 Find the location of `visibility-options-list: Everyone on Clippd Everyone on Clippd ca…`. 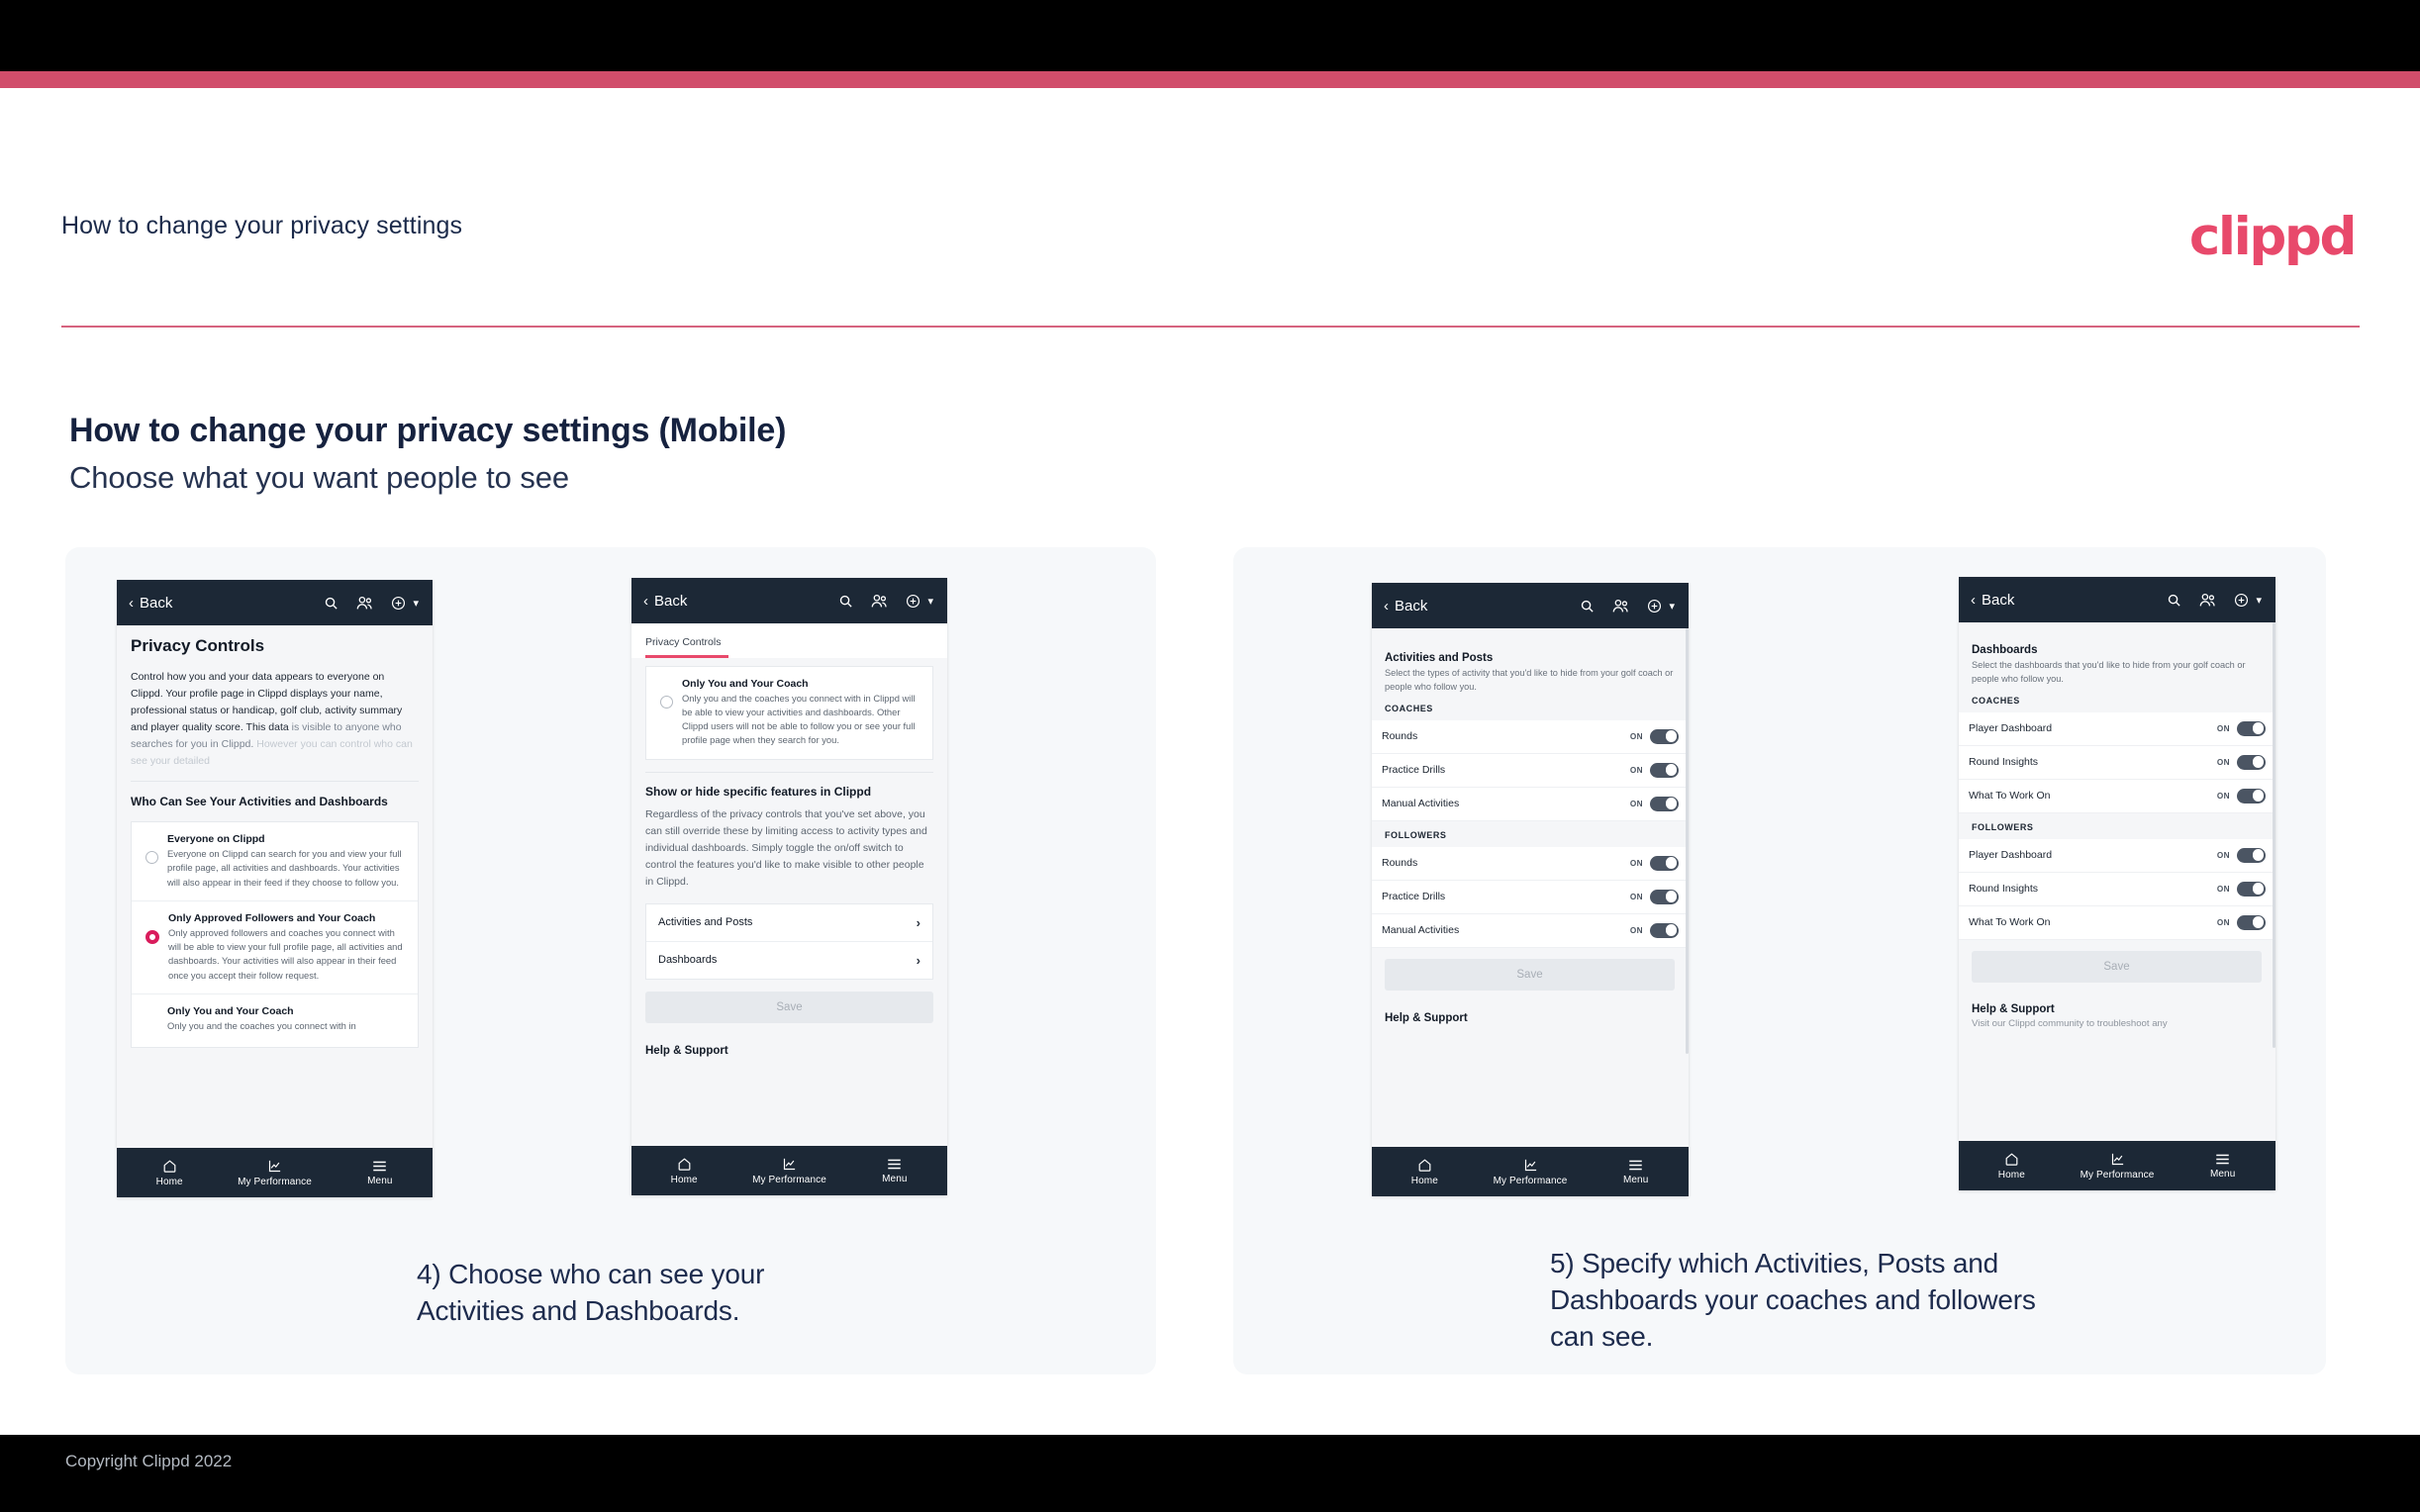

visibility-options-list: Everyone on Clippd Everyone on Clippd ca… is located at coordinates (275, 935).